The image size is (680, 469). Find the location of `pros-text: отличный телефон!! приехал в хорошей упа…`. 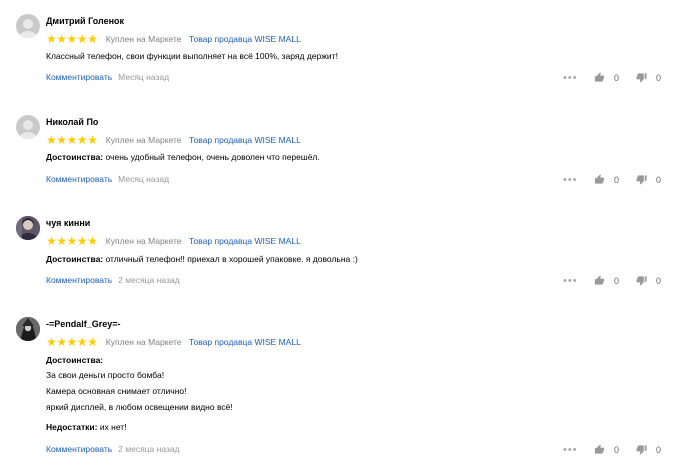

pros-text: отличный телефон!! приехал в хорошей упа… is located at coordinates (231, 259).